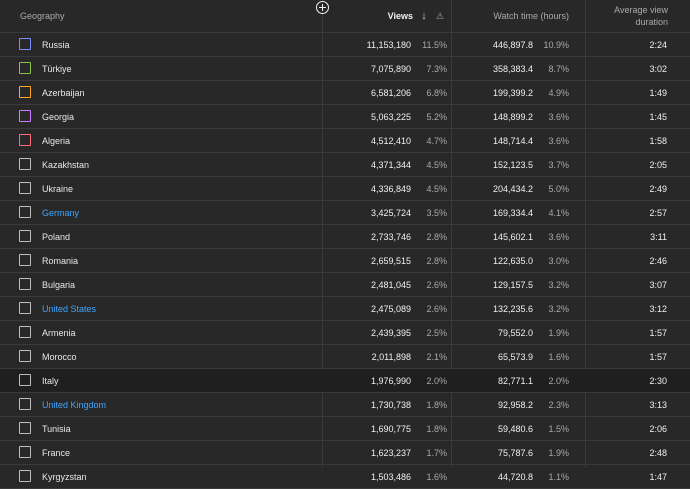  I want to click on avg-view-duration-value: 1:58, so click(658, 140).